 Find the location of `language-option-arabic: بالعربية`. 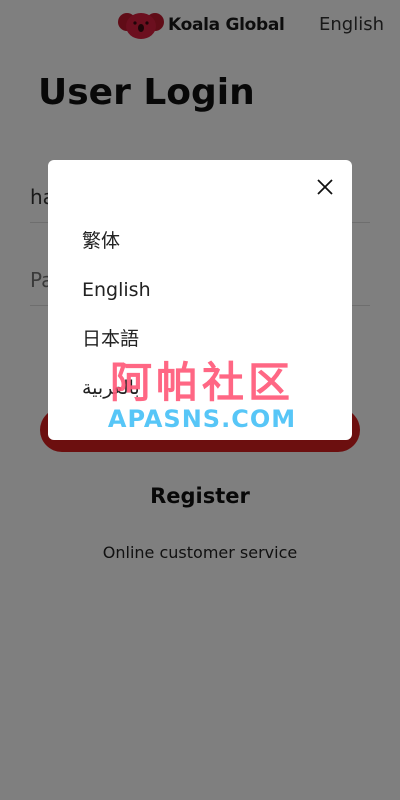

language-option-arabic: بالعربية is located at coordinates (116, 397).